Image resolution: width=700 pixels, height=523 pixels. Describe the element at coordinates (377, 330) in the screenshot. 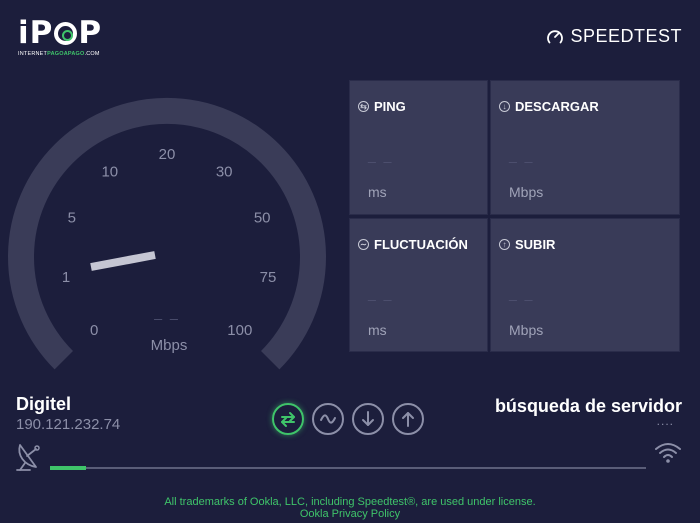

I see `jitter-unit: ms` at that location.